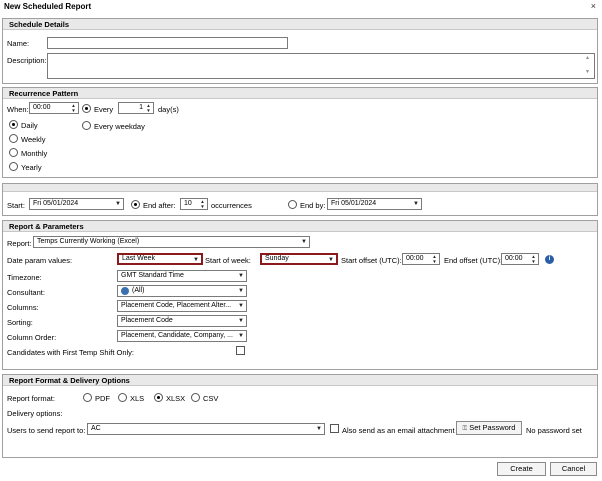  Describe the element at coordinates (421, 259) in the screenshot. I see `start-offset-input: 00:00 ▲ ▼` at that location.